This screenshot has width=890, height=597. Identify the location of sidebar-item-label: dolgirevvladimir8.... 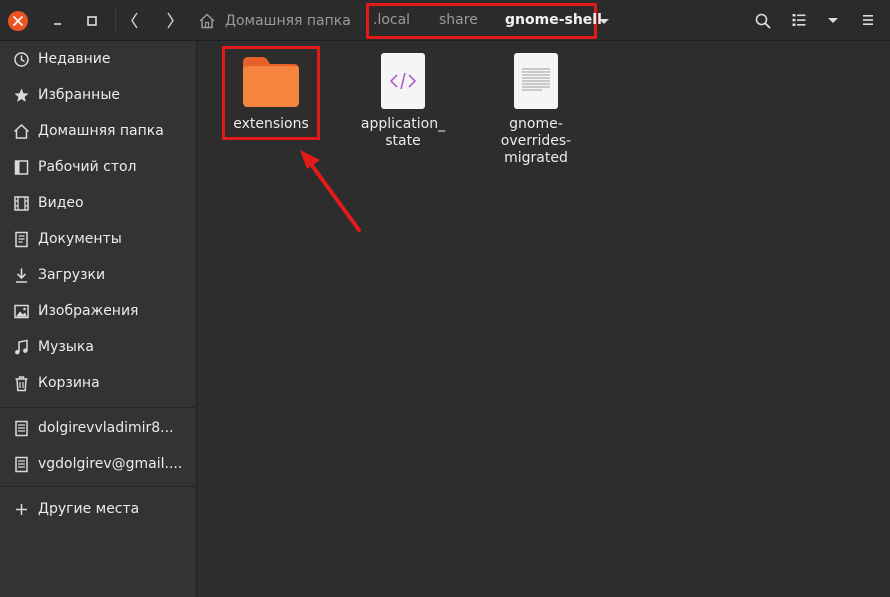
(106, 428).